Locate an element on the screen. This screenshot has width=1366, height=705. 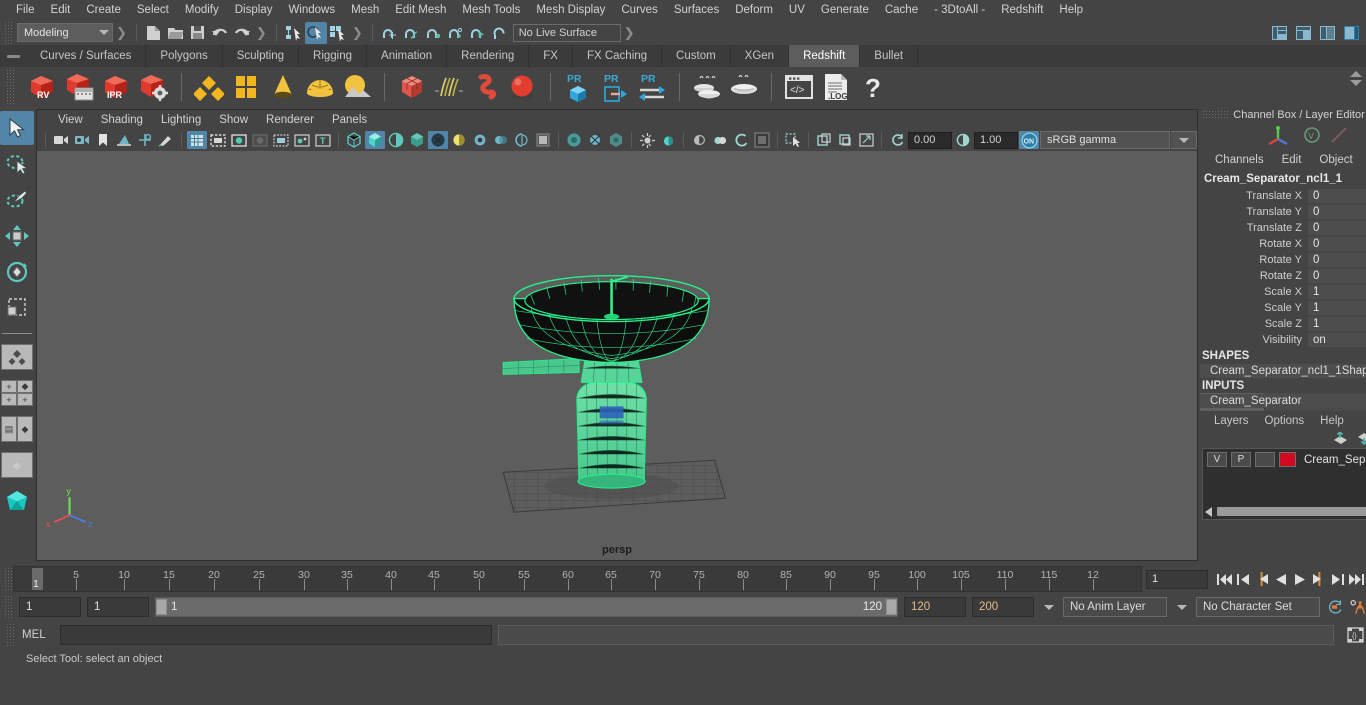
rotate-tool is located at coordinates (17, 272).